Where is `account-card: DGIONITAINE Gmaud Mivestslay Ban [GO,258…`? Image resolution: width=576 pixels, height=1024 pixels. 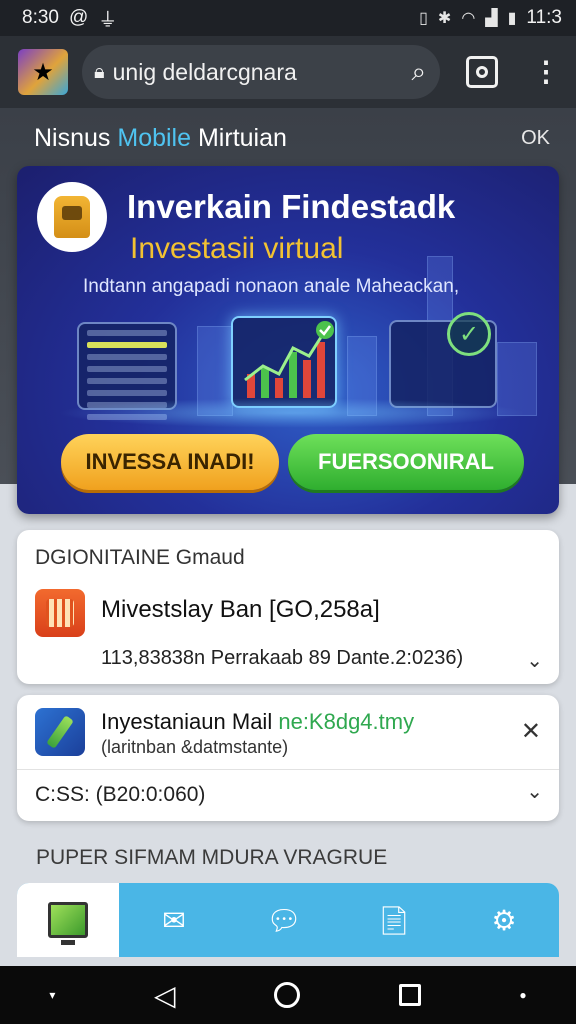
account-card: DGIONITAINE Gmaud Mivestslay Ban [GO,258… is located at coordinates (288, 607).